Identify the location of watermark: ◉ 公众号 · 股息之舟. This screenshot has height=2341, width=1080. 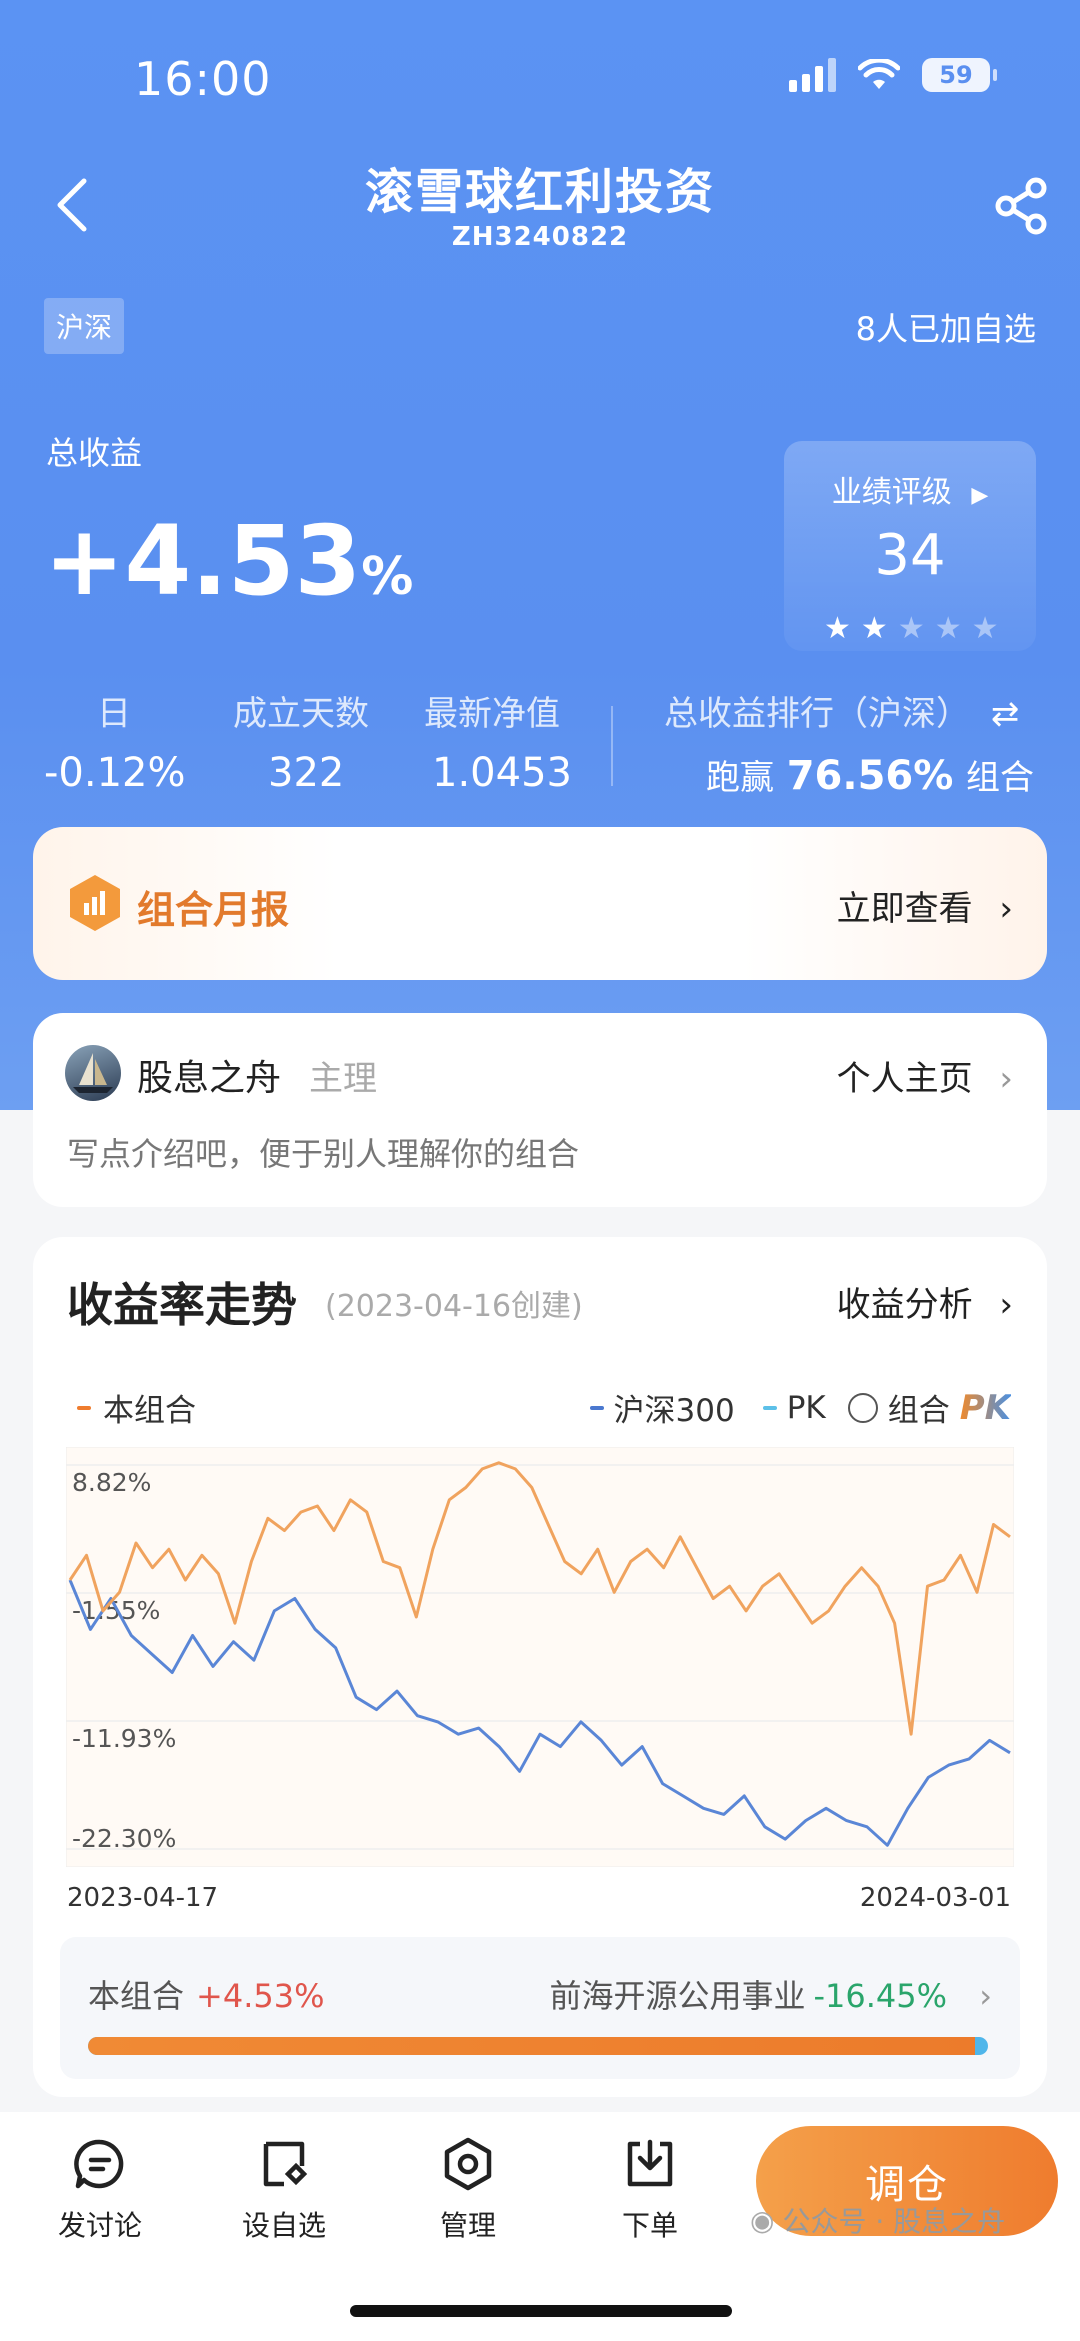
(877, 2220).